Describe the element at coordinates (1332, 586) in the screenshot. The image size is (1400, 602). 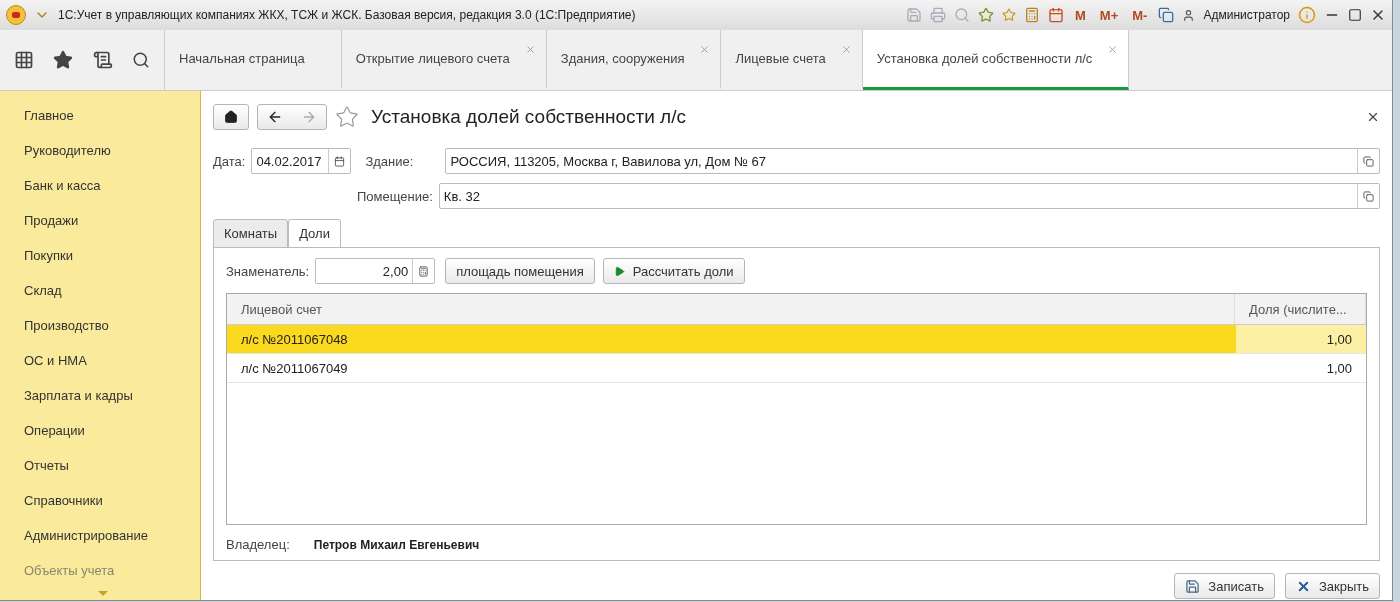
I see `close-button: Закрыть` at that location.